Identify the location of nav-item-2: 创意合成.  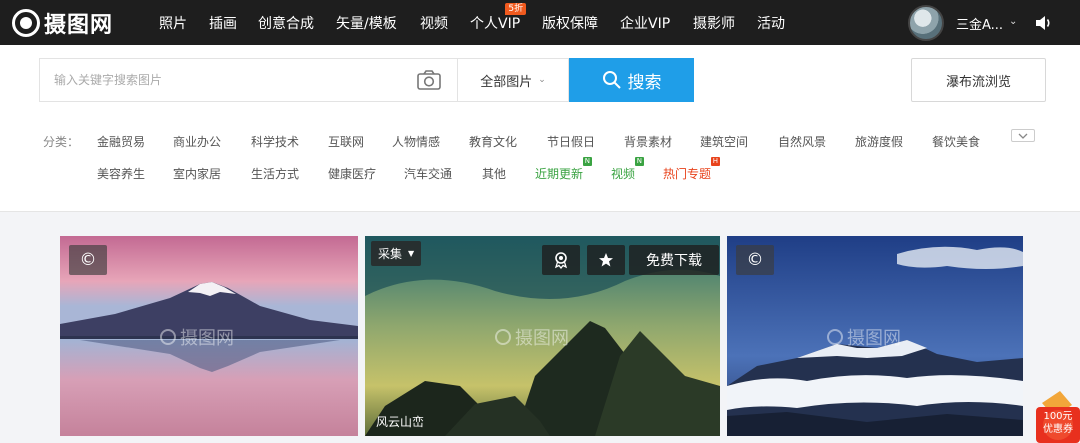
(286, 22).